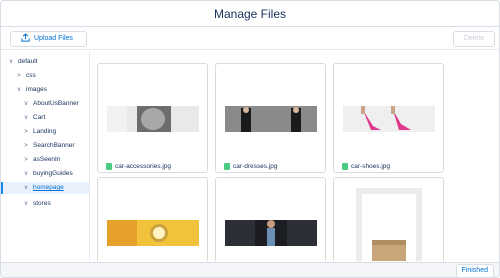 This screenshot has height=278, width=500. Describe the element at coordinates (47, 159) in the screenshot. I see `tree-item-label: asSeenIn` at that location.